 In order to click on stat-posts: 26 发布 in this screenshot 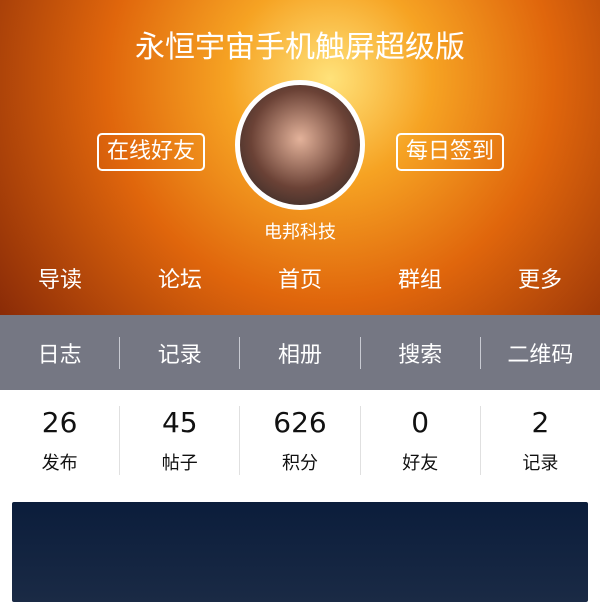, I will do `click(60, 440)`.